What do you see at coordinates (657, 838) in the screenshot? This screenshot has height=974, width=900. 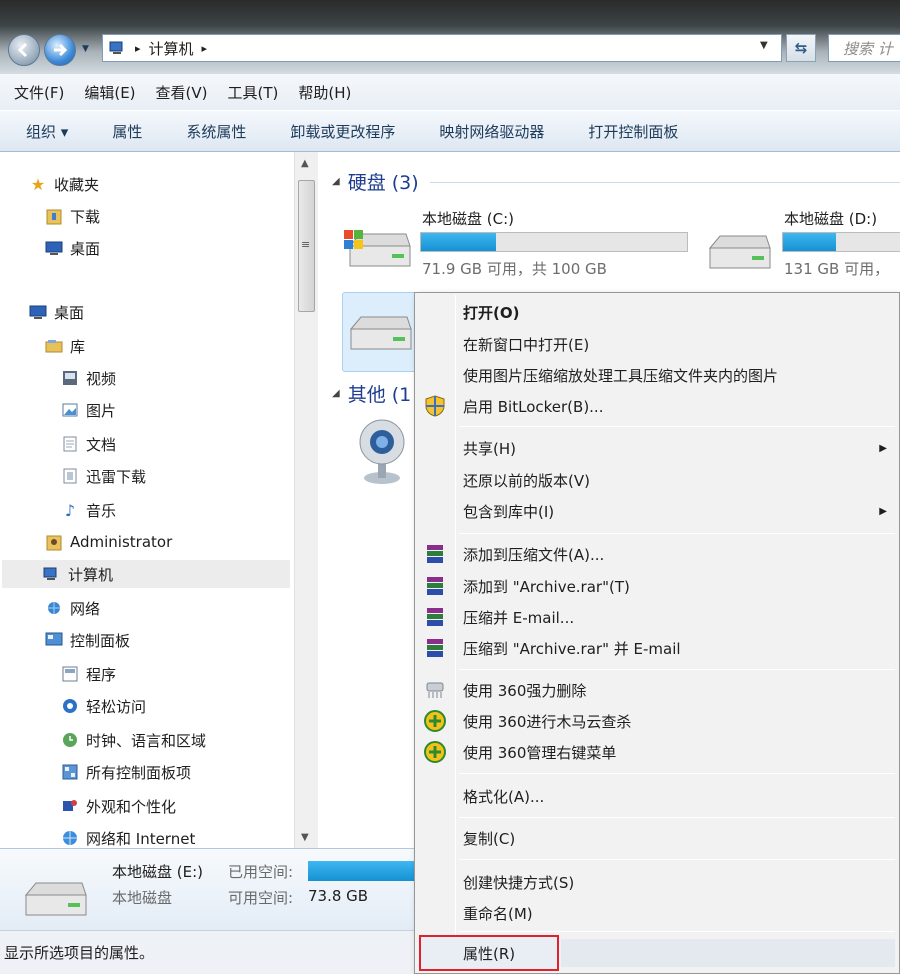 I see `menu-copy: 复制(C)` at bounding box center [657, 838].